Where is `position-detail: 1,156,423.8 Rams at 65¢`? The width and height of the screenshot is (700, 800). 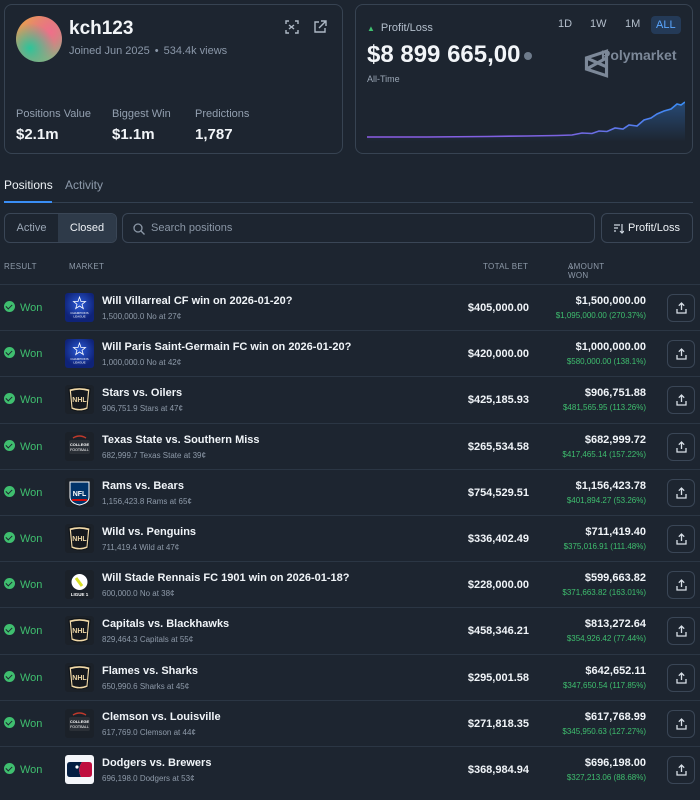
position-detail: 1,156,423.8 Rams at 65¢ is located at coordinates (147, 501).